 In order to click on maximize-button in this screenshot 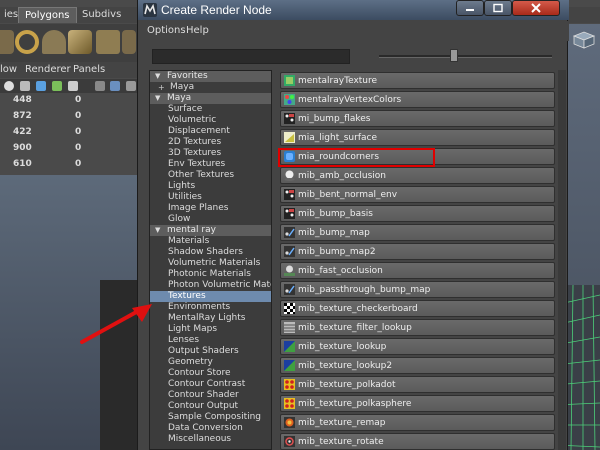, I will do `click(498, 8)`.